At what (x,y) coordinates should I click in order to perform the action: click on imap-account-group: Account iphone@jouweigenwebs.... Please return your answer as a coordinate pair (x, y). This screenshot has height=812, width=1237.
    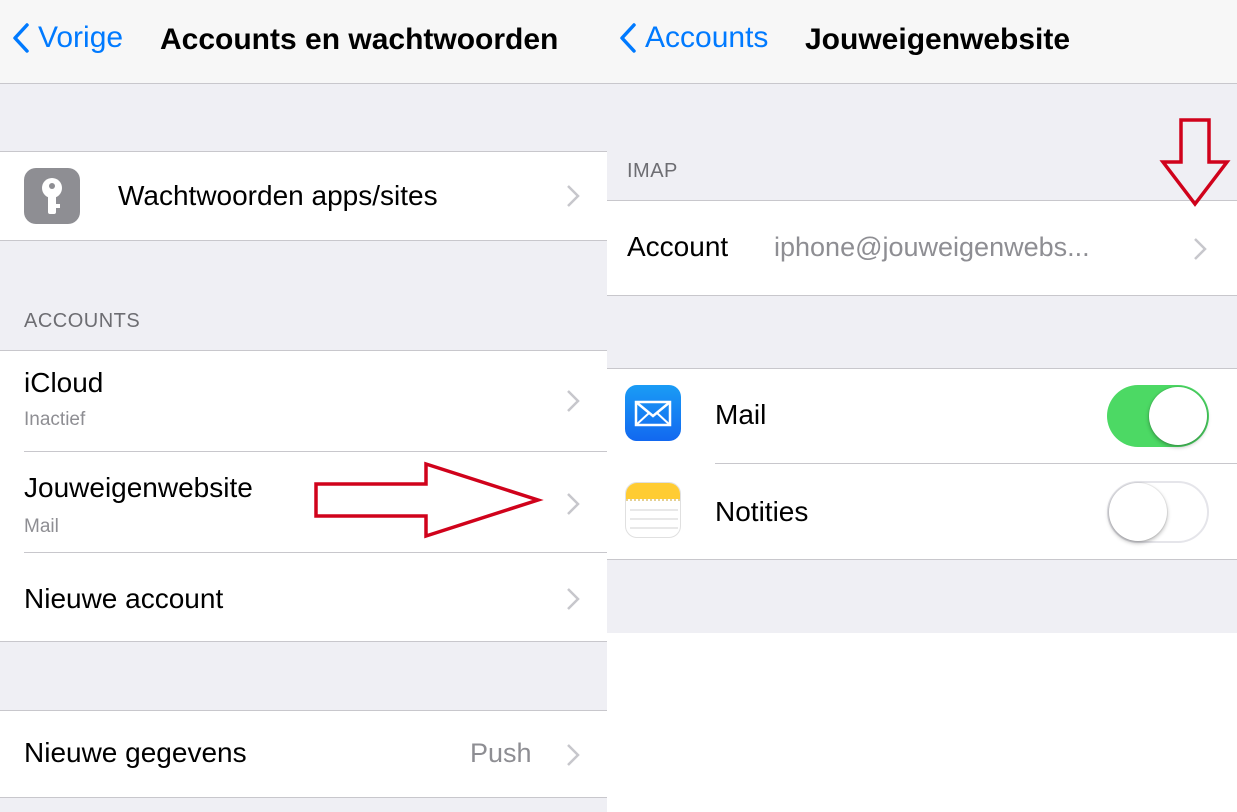
    Looking at the image, I should click on (922, 248).